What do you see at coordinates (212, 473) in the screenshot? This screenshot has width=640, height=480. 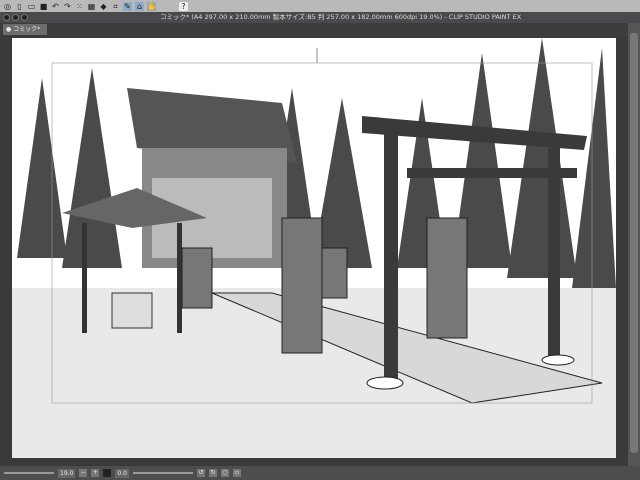 I see `rotate-right-icon: ↻` at bounding box center [212, 473].